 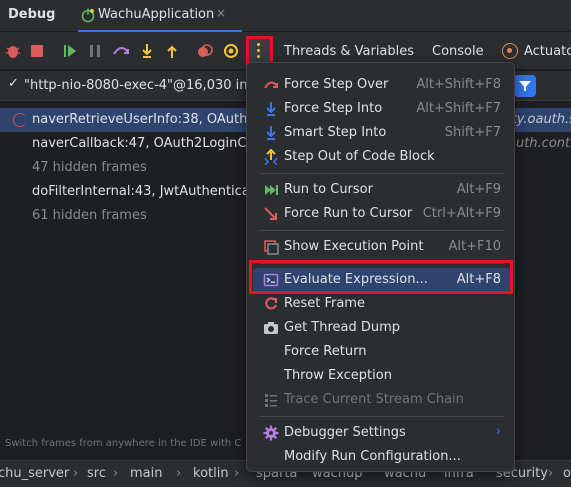 I want to click on menu-item-show-execution-point: Show Execution Point Alt+F10, so click(x=381, y=247).